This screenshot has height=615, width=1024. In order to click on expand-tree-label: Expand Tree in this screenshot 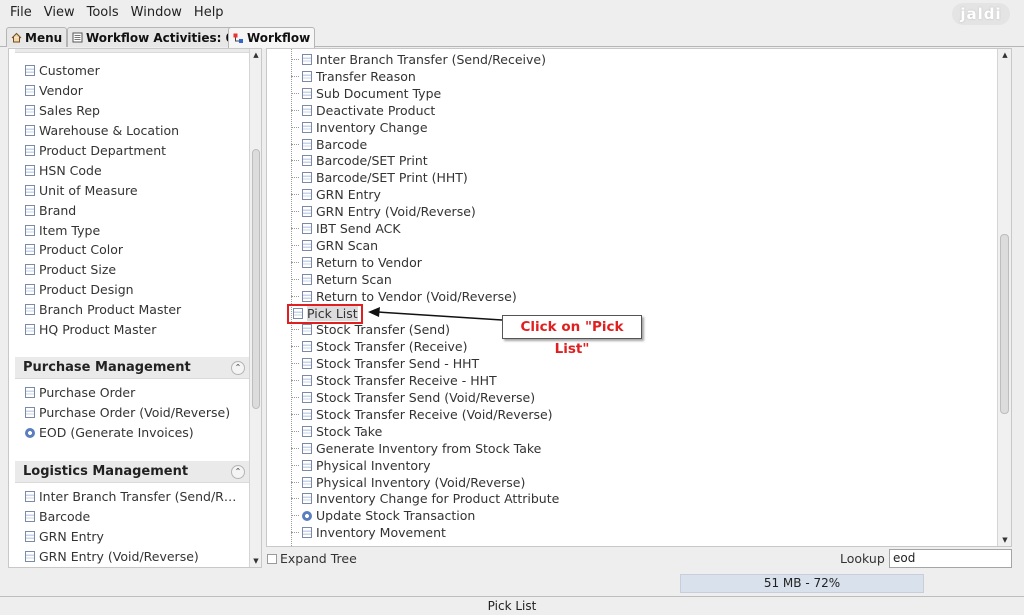, I will do `click(318, 558)`.